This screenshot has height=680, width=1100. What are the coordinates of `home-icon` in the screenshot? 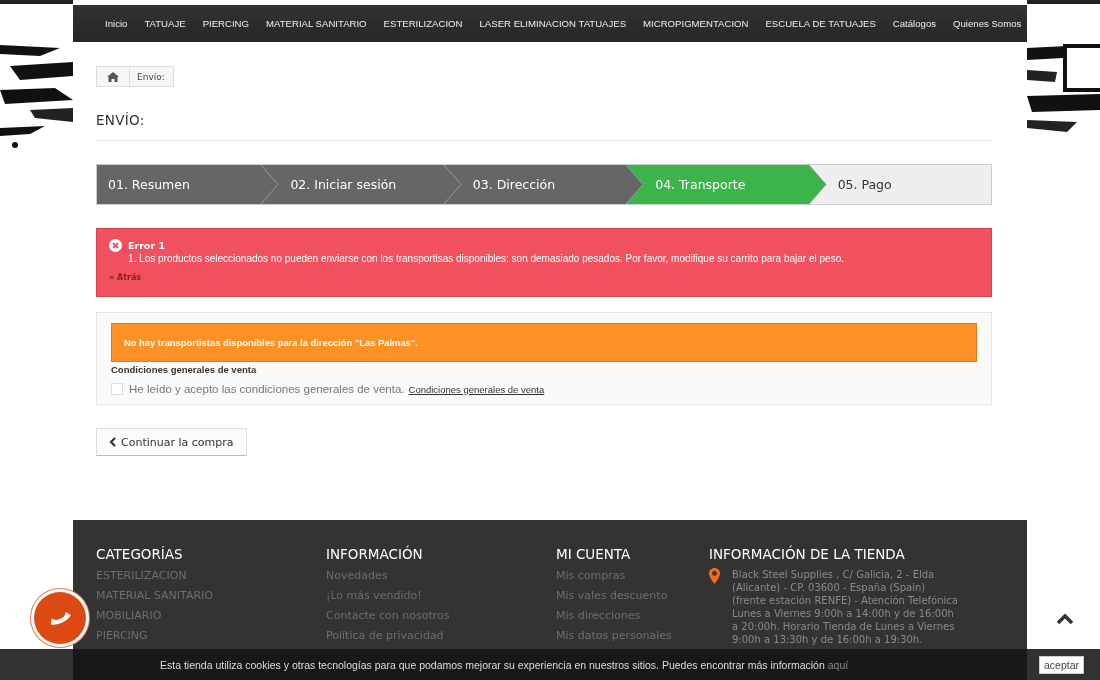 It's located at (113, 76).